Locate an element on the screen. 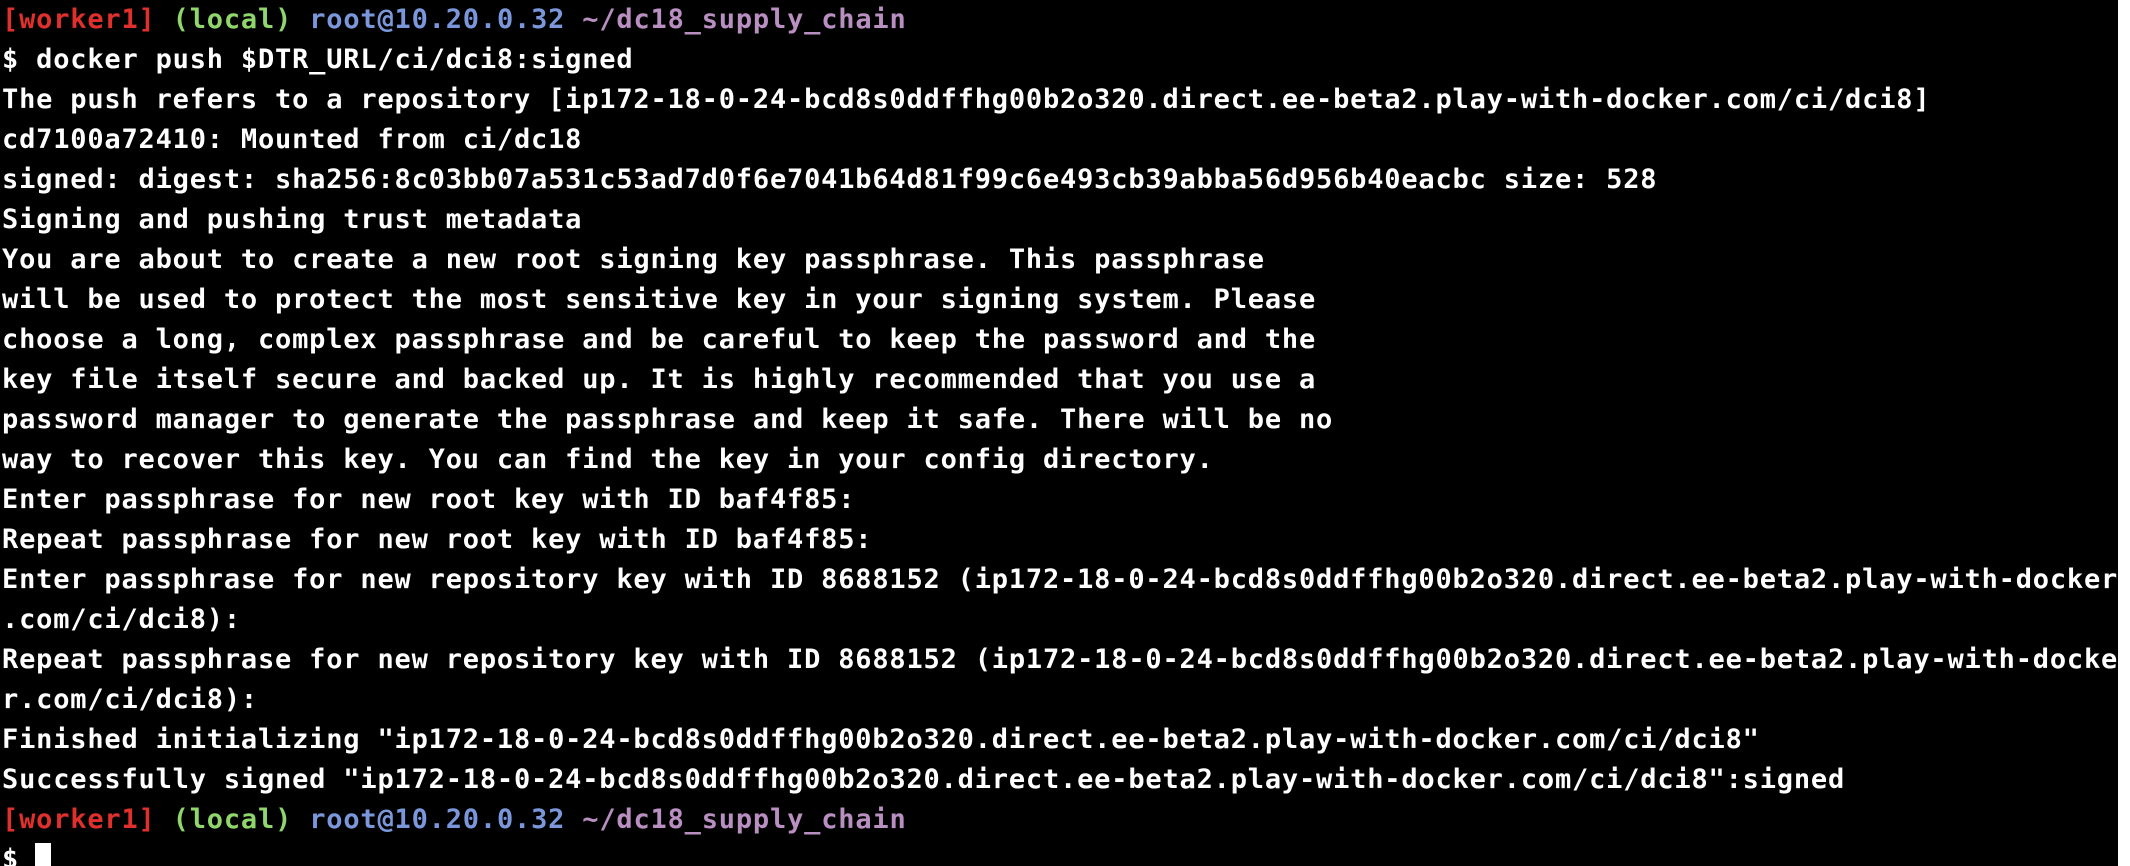  output-line: Signing and pushing trust metadata is located at coordinates (292, 219).